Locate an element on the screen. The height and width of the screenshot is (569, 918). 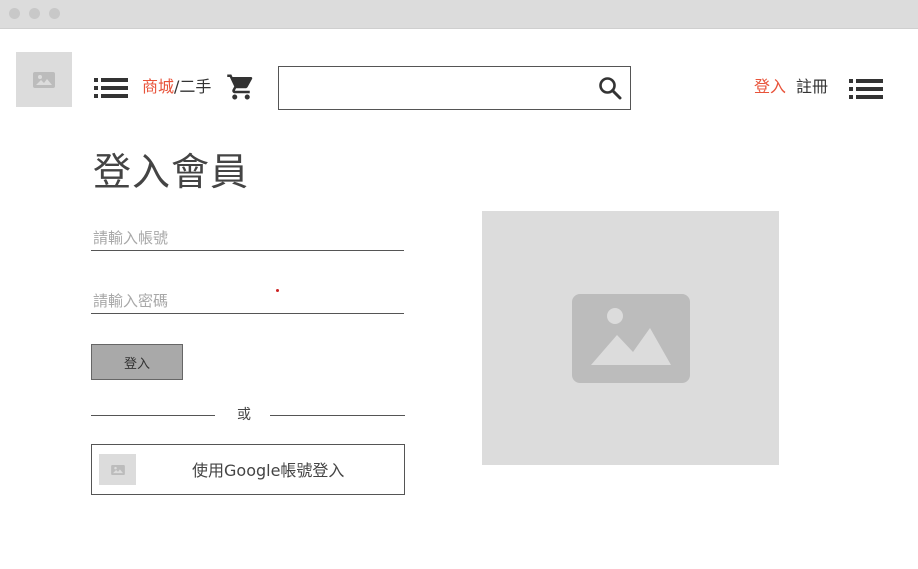
divider-line-right is located at coordinates (337, 415).